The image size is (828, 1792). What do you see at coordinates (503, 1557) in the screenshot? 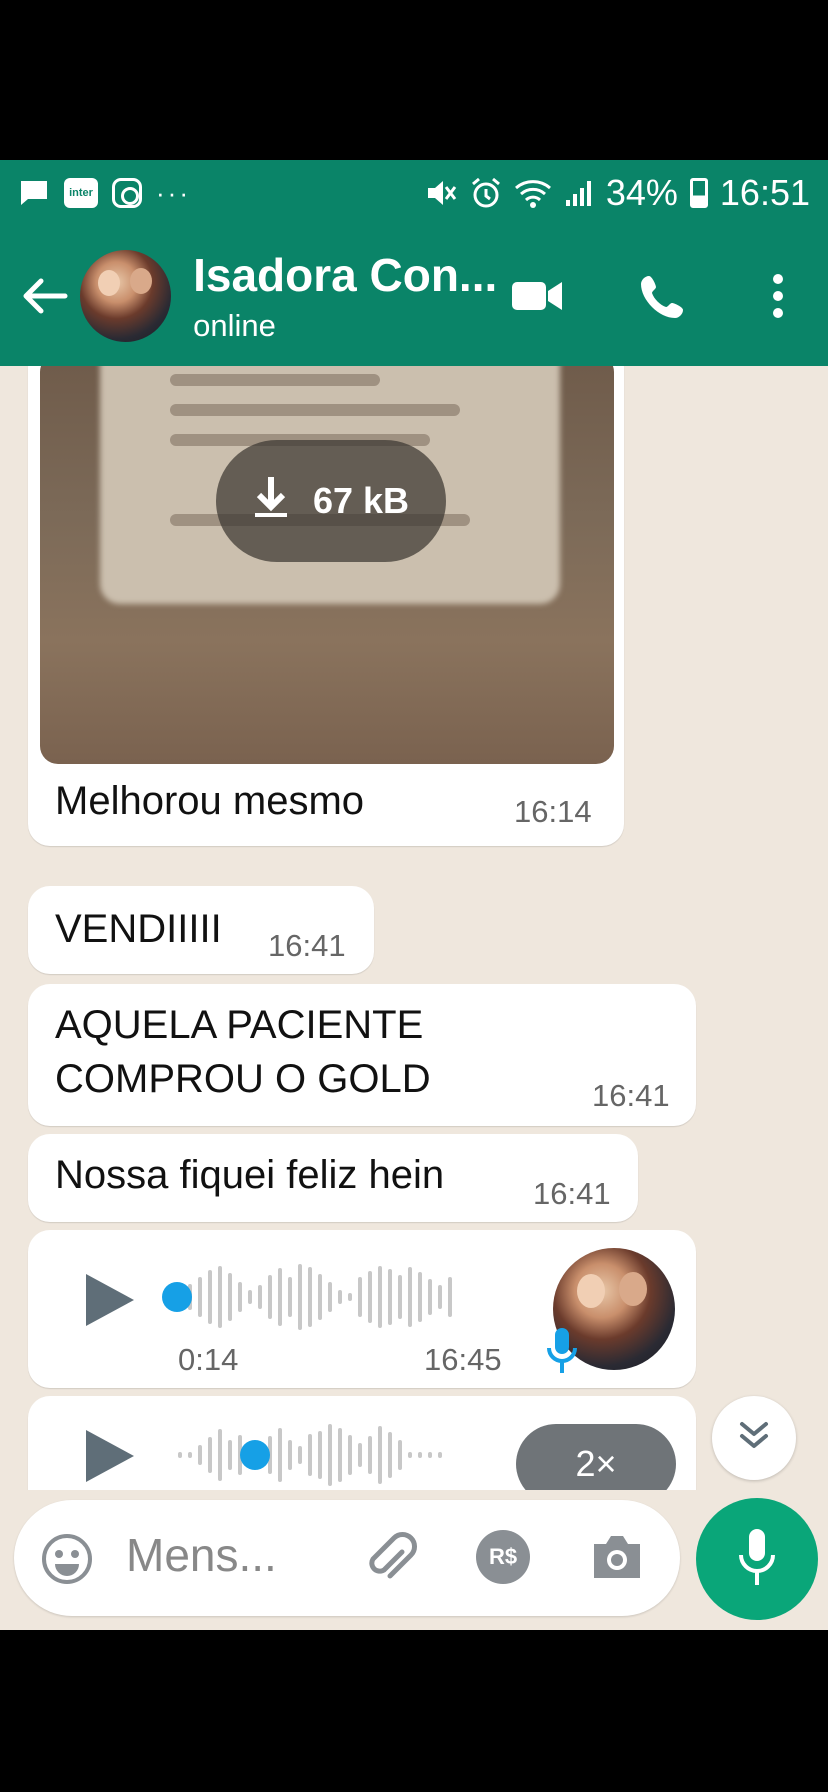
I see `payment-icon: R$` at bounding box center [503, 1557].